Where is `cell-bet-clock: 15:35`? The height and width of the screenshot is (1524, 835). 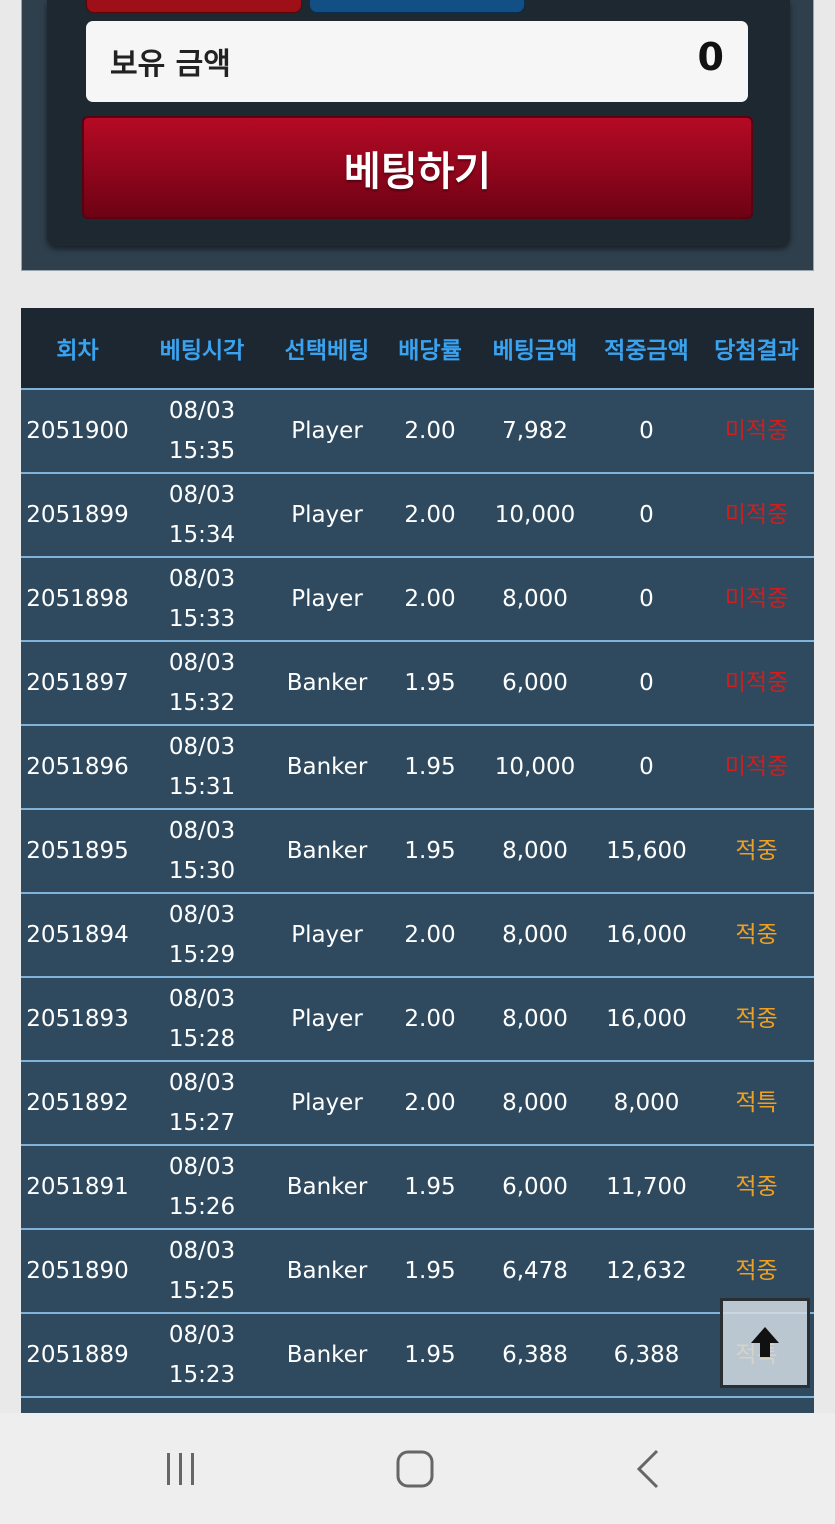 cell-bet-clock: 15:35 is located at coordinates (202, 451).